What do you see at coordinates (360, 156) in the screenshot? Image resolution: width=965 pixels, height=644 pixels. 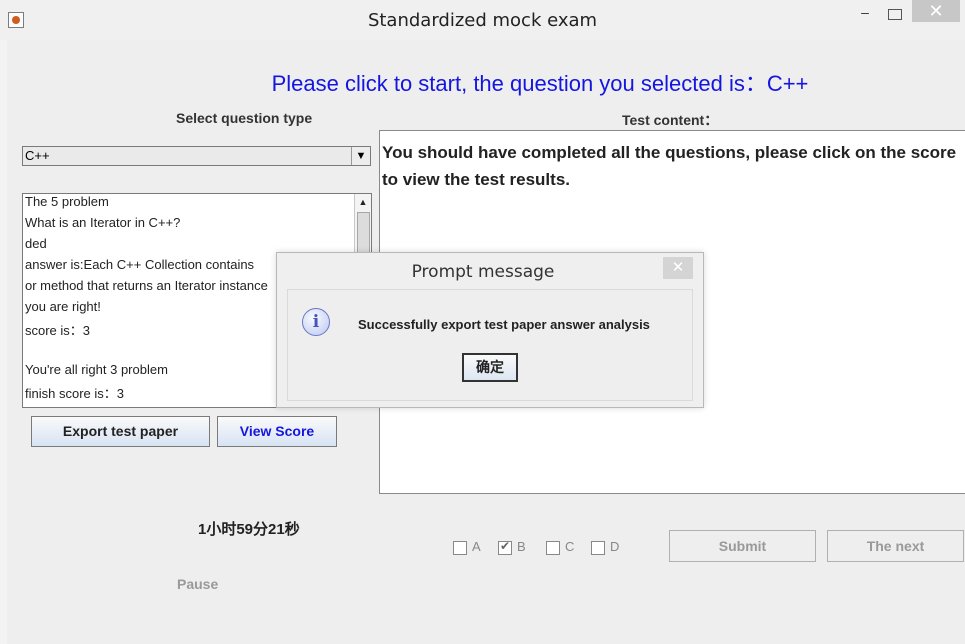 I see `chevron-down-icon: ▼` at bounding box center [360, 156].